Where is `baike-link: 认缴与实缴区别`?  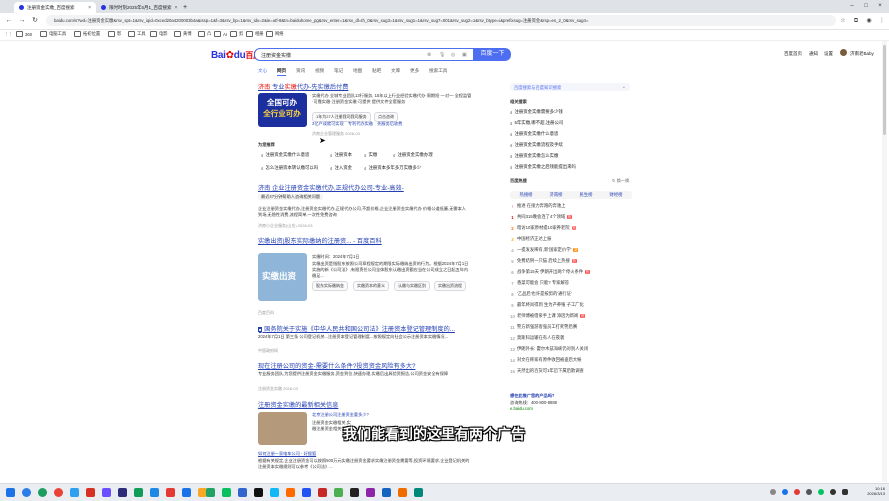 baike-link: 认缴与实缴区别 is located at coordinates (412, 286).